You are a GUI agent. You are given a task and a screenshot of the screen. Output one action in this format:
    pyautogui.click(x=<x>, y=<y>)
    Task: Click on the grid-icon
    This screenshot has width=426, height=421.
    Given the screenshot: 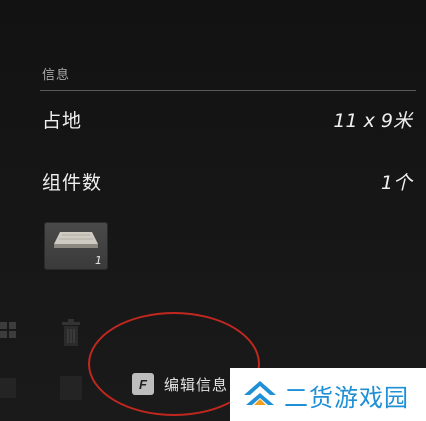 What is the action you would take?
    pyautogui.click(x=9, y=334)
    